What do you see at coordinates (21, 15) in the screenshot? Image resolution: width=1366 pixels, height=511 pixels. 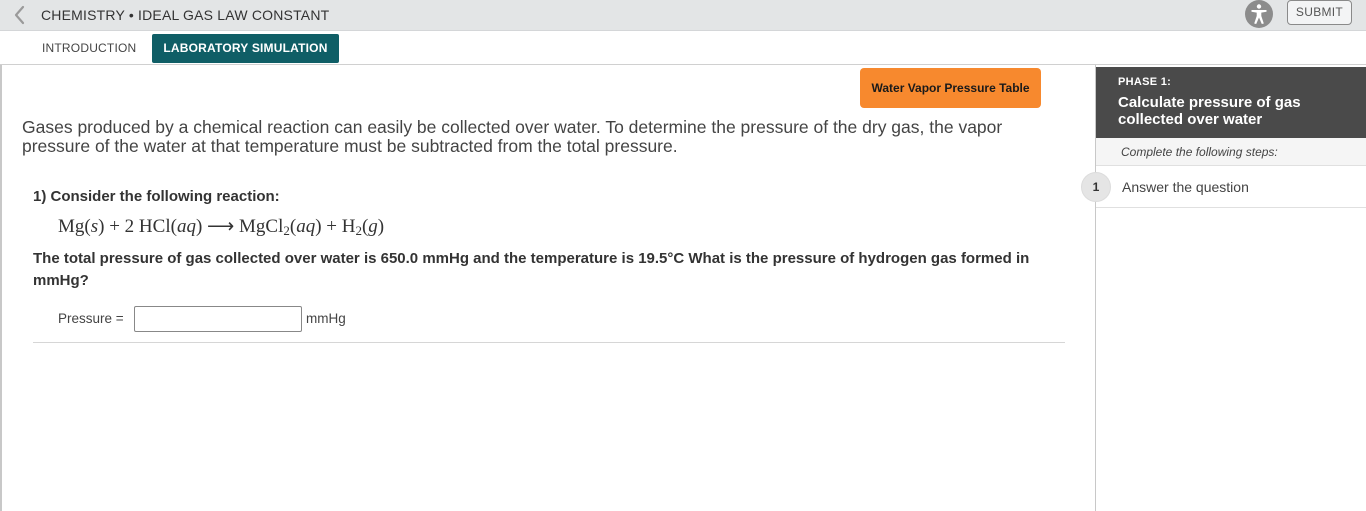 I see `back-chevron-icon` at bounding box center [21, 15].